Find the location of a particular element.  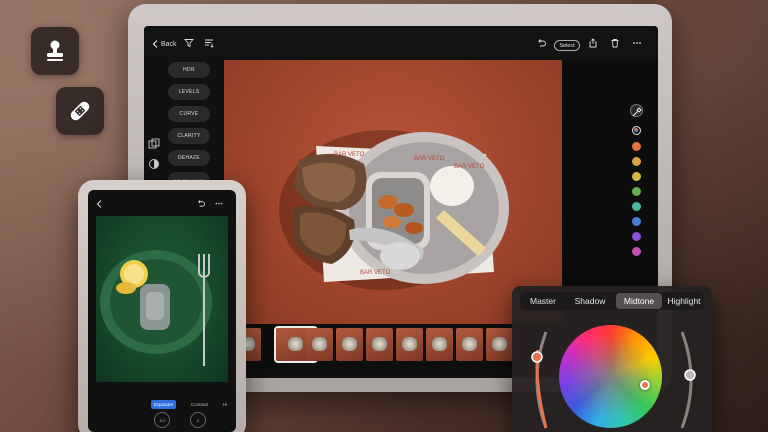

stamp-tool-button is located at coordinates (55, 51).